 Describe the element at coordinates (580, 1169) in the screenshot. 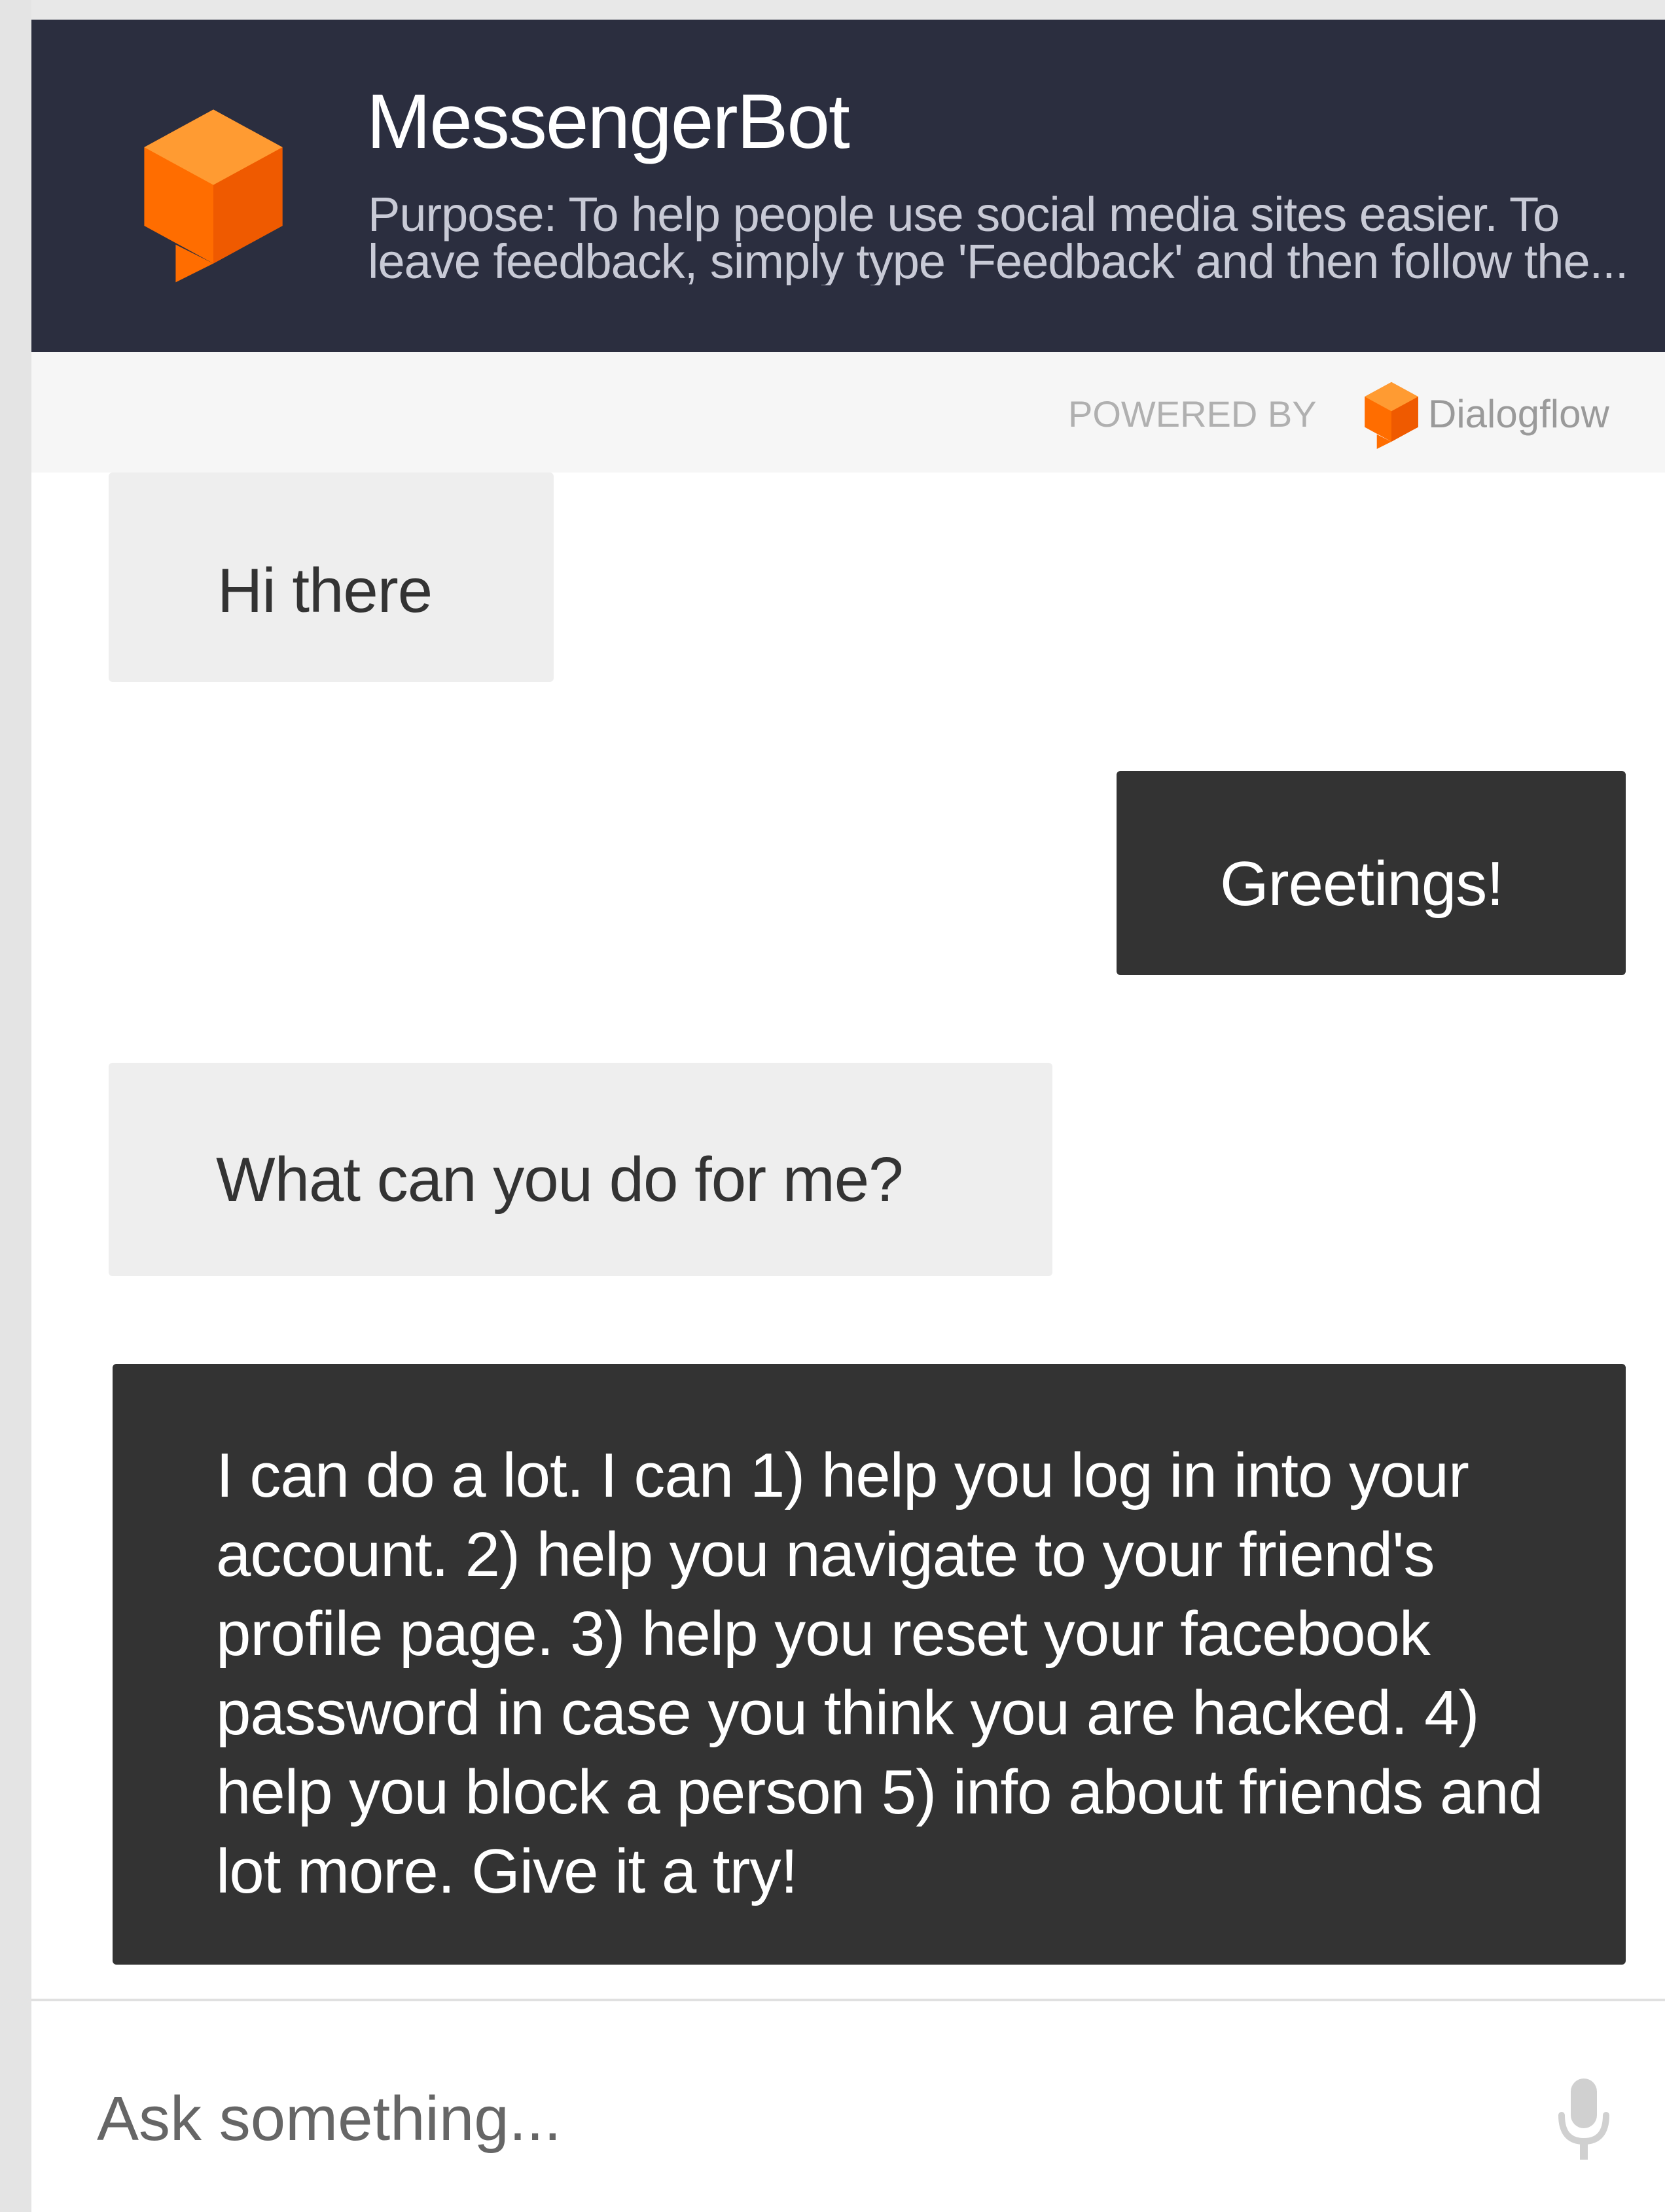

I see `message-bubble-bot: What can you do for me?` at that location.